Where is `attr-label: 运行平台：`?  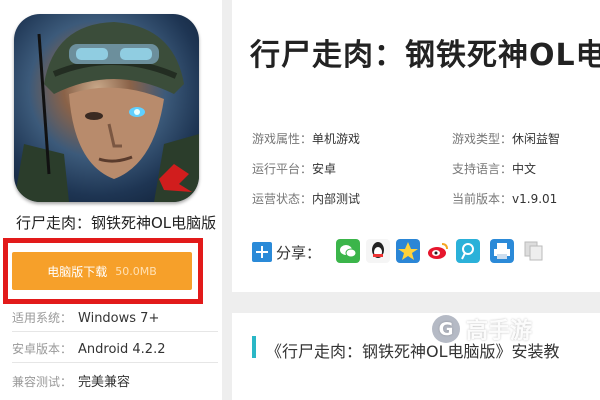
attr-label: 运行平台： is located at coordinates (282, 169).